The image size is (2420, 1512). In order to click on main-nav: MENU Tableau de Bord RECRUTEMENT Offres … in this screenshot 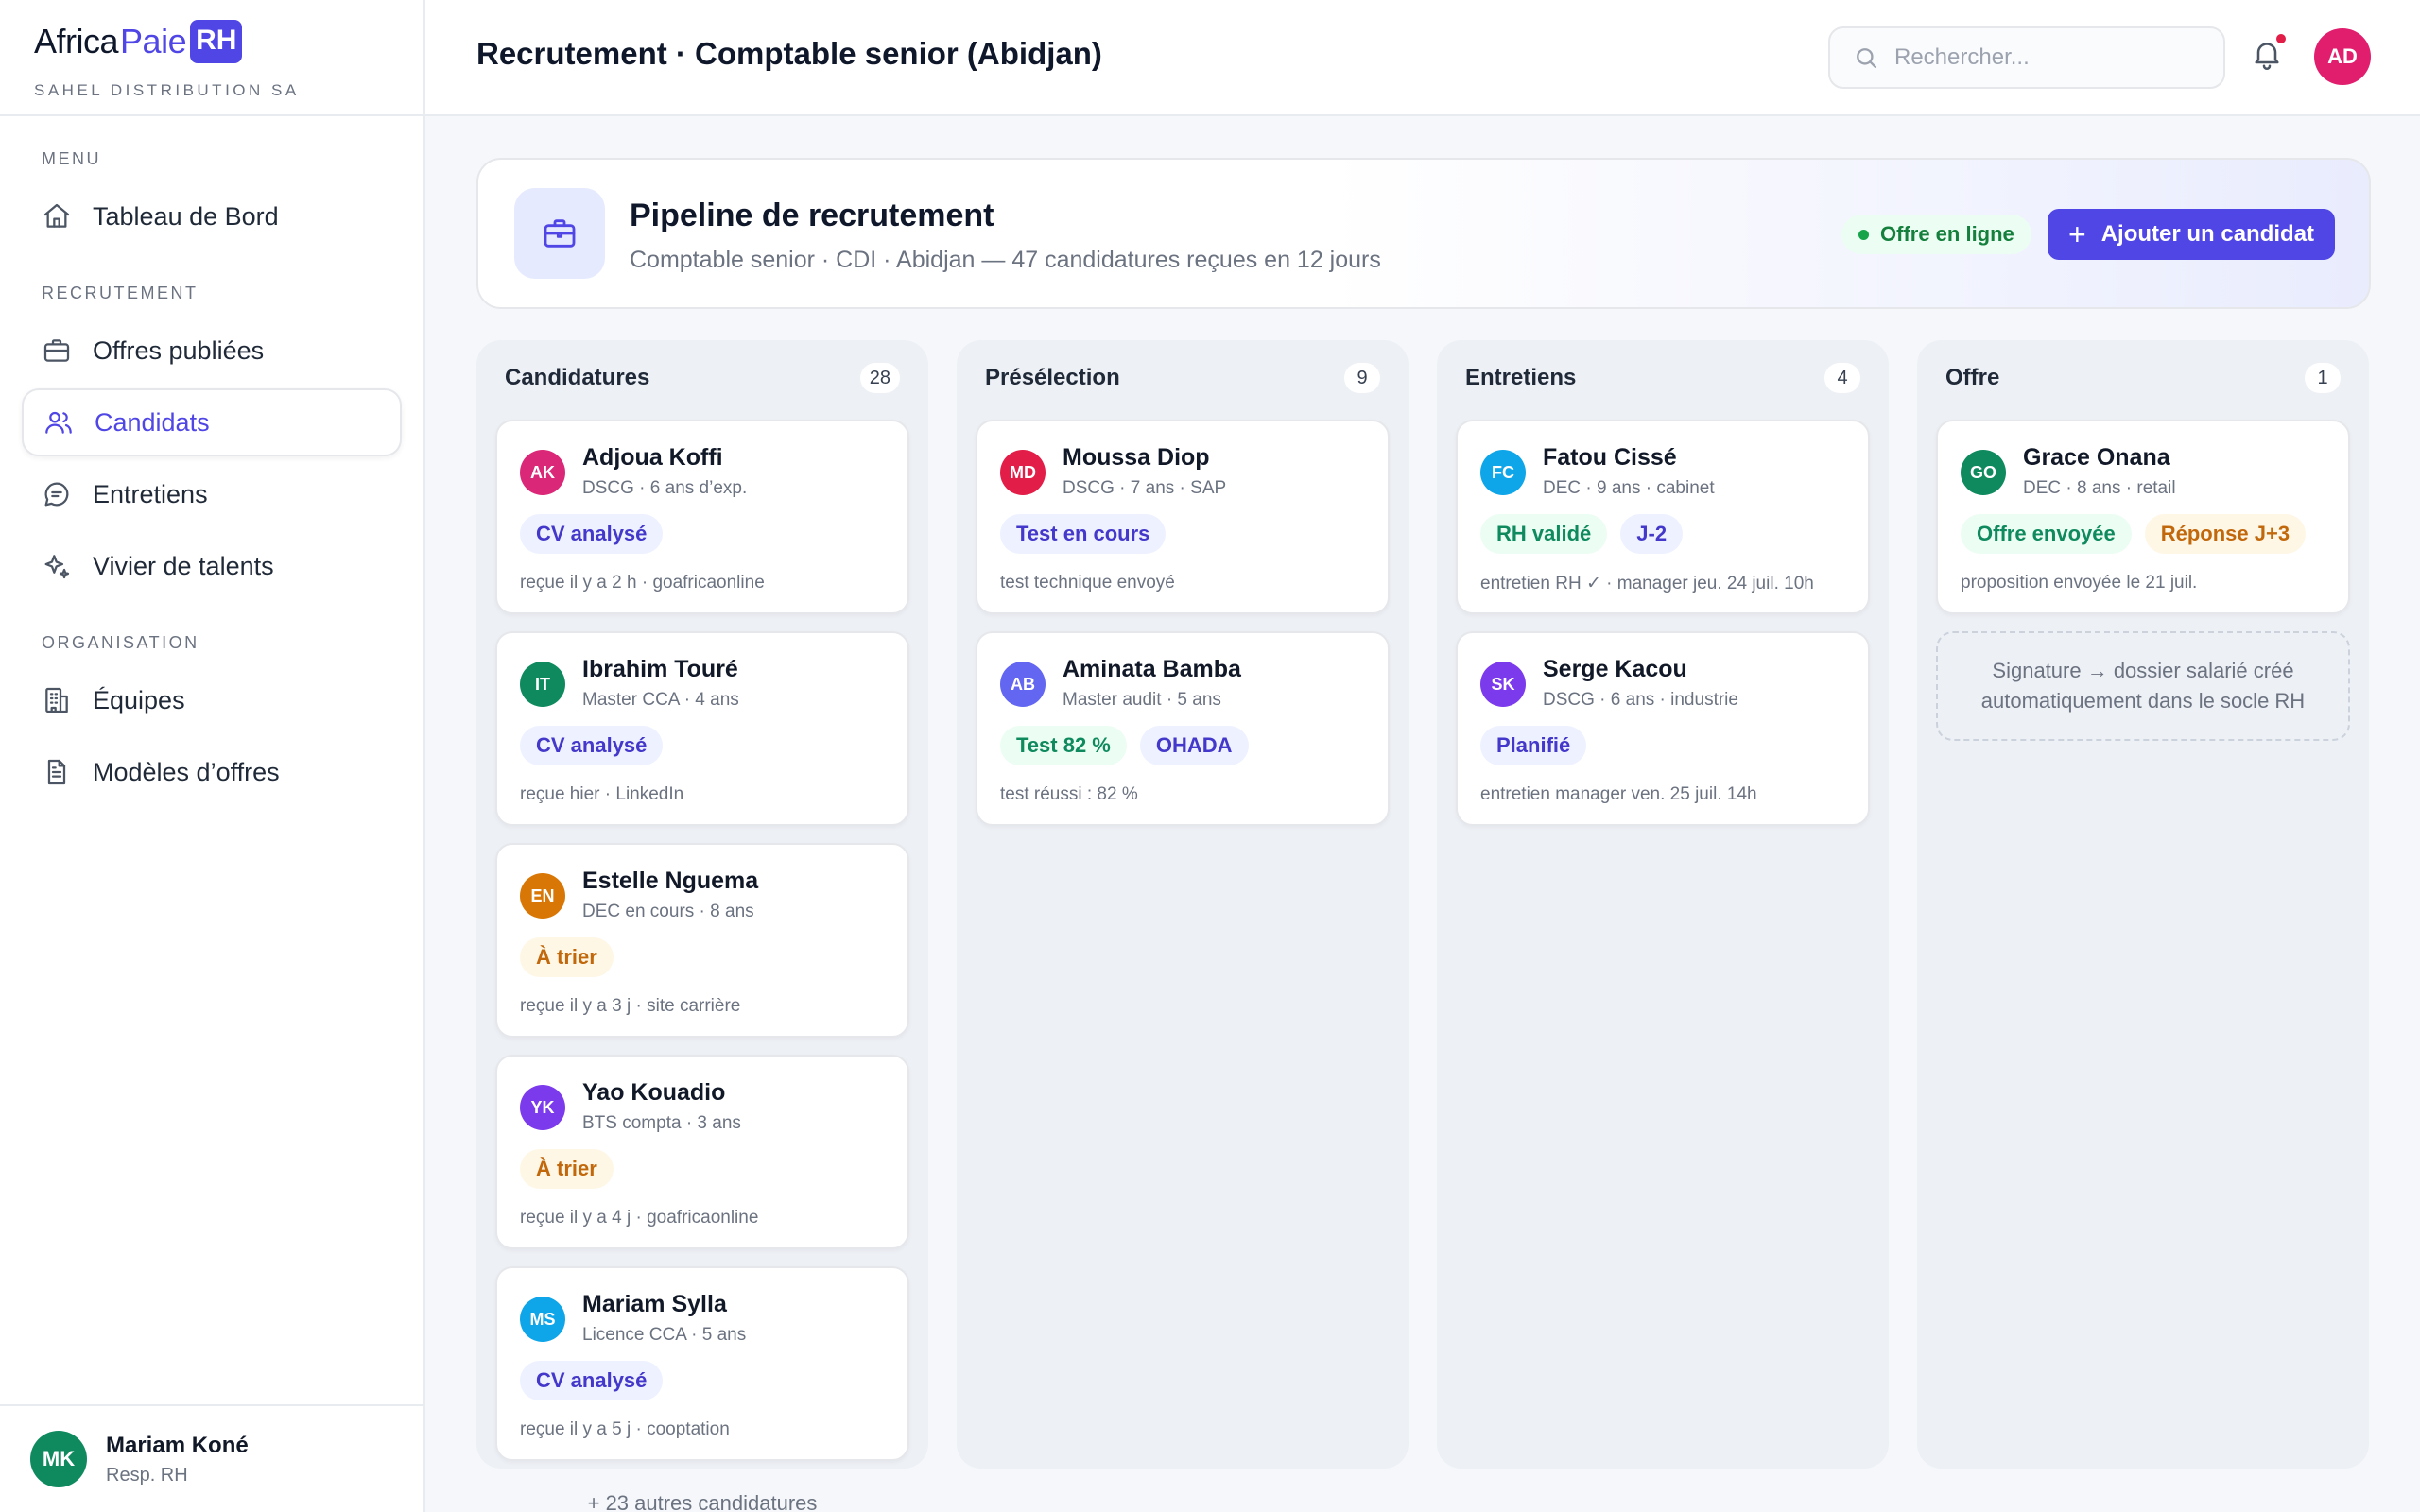, I will do `click(212, 461)`.